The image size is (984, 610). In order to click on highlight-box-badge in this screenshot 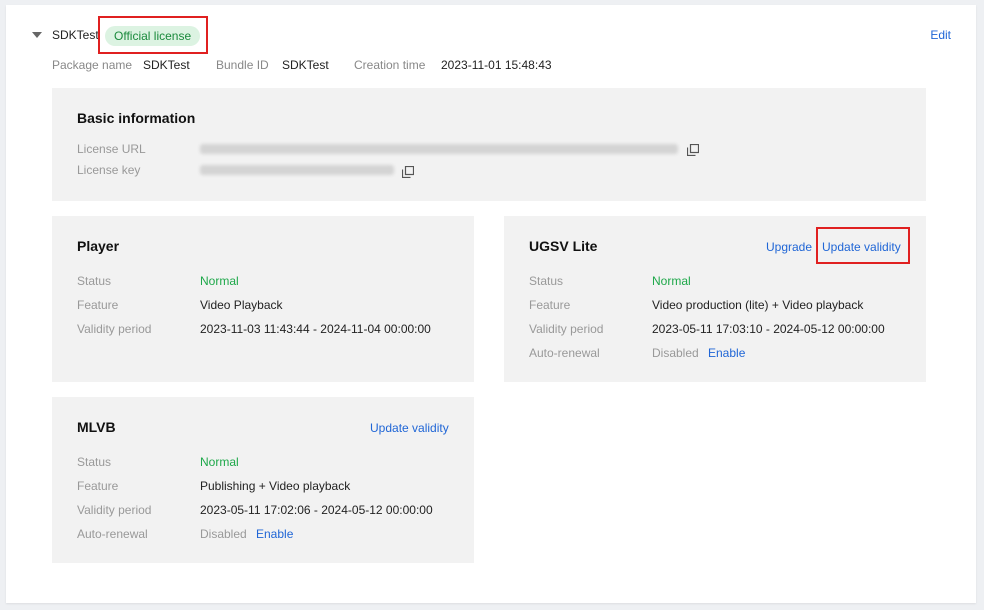, I will do `click(153, 35)`.